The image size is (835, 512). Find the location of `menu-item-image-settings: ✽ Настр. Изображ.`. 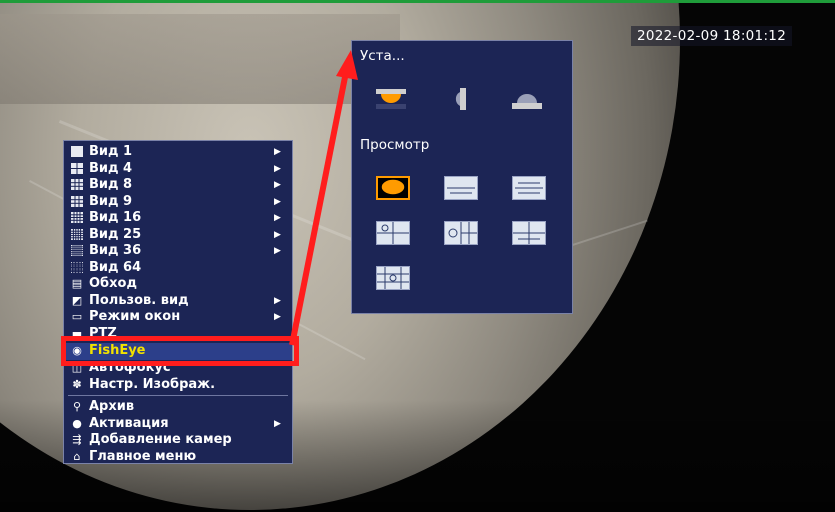

menu-item-image-settings: ✽ Настр. Изображ. is located at coordinates (178, 385).